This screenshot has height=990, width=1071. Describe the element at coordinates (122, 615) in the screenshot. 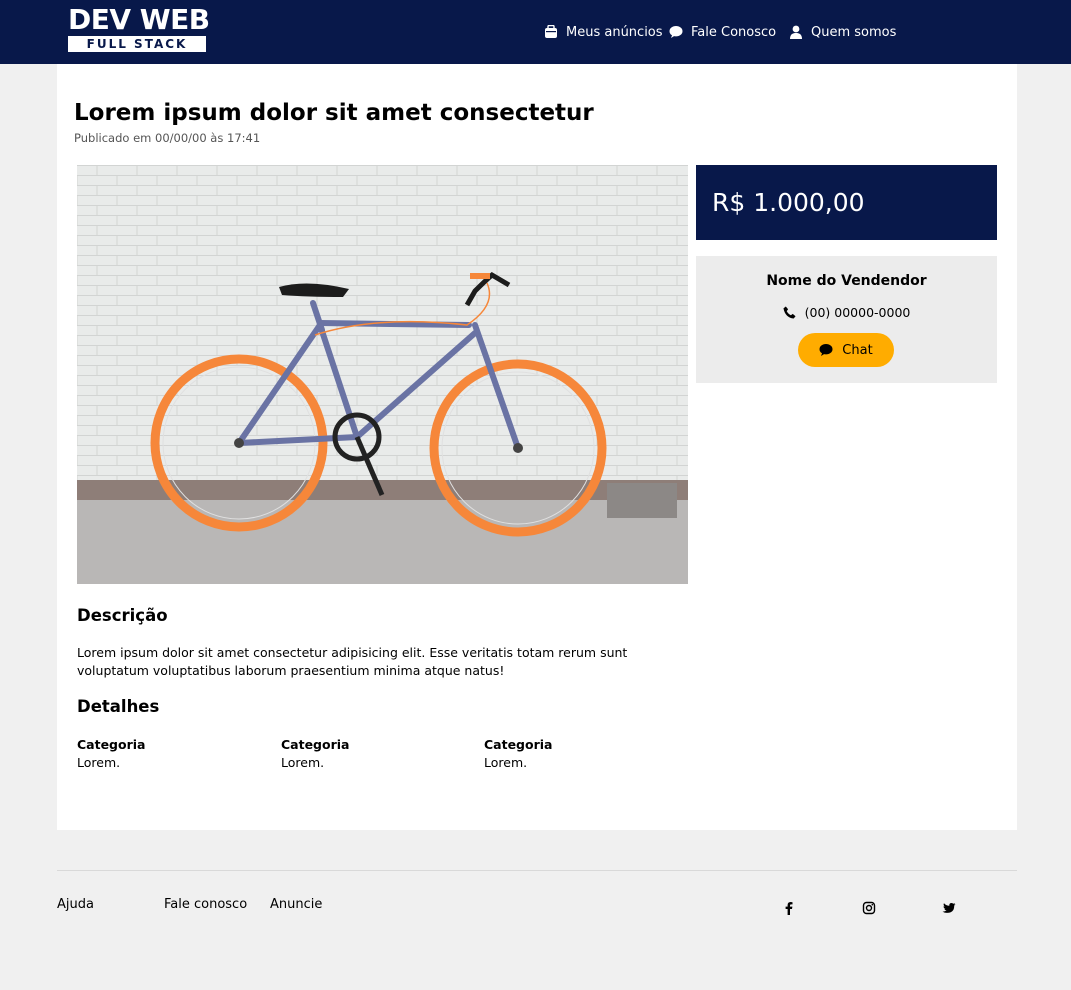

I see `description-heading: Descrição` at that location.